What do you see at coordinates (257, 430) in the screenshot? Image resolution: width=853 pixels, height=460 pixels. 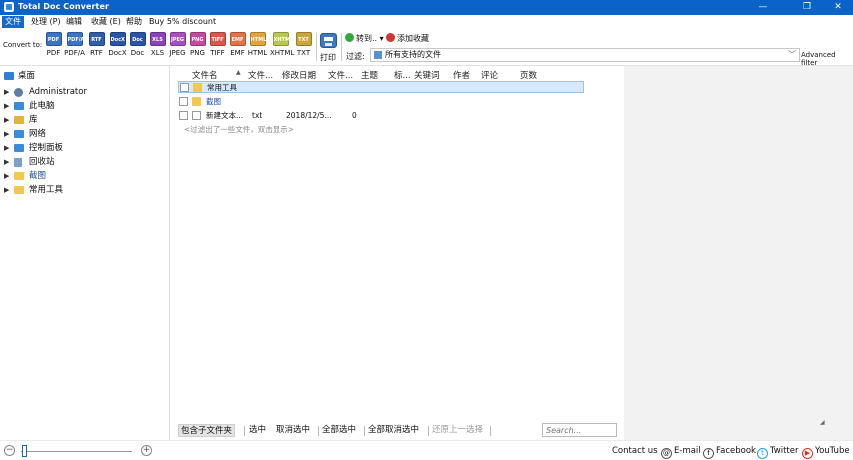 I see `select-button: 选中` at bounding box center [257, 430].